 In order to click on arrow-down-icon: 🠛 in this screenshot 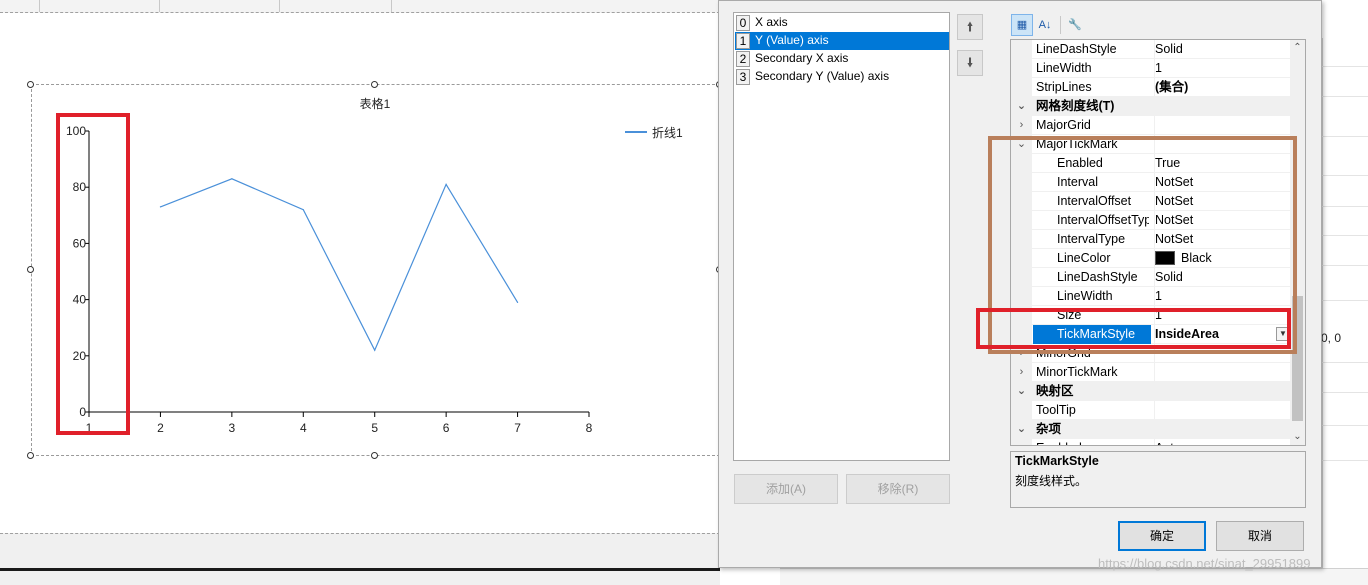, I will do `click(970, 62)`.